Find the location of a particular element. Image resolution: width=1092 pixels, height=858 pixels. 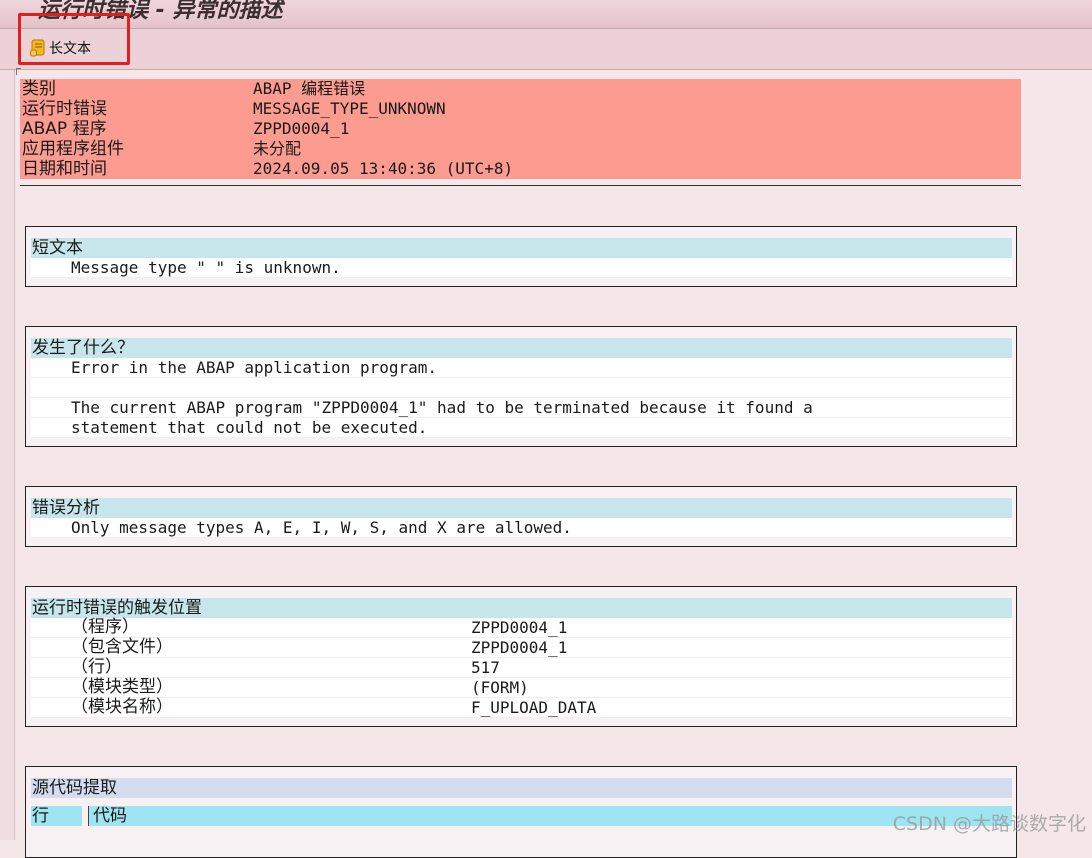

window-title: 运行时错误 - 异常的描述 is located at coordinates (160, 11).